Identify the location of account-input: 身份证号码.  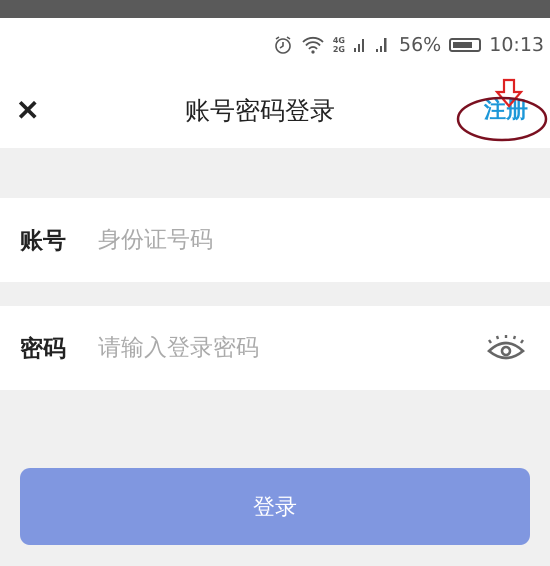
(311, 240).